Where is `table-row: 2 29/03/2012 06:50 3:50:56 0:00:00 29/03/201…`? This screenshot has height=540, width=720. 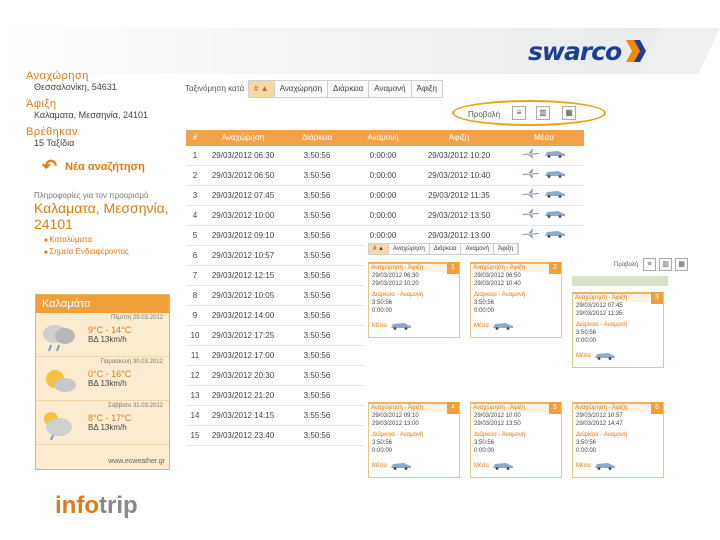 table-row: 2 29/03/2012 06:50 3:50:56 0:00:00 29/03/201… is located at coordinates (385, 176).